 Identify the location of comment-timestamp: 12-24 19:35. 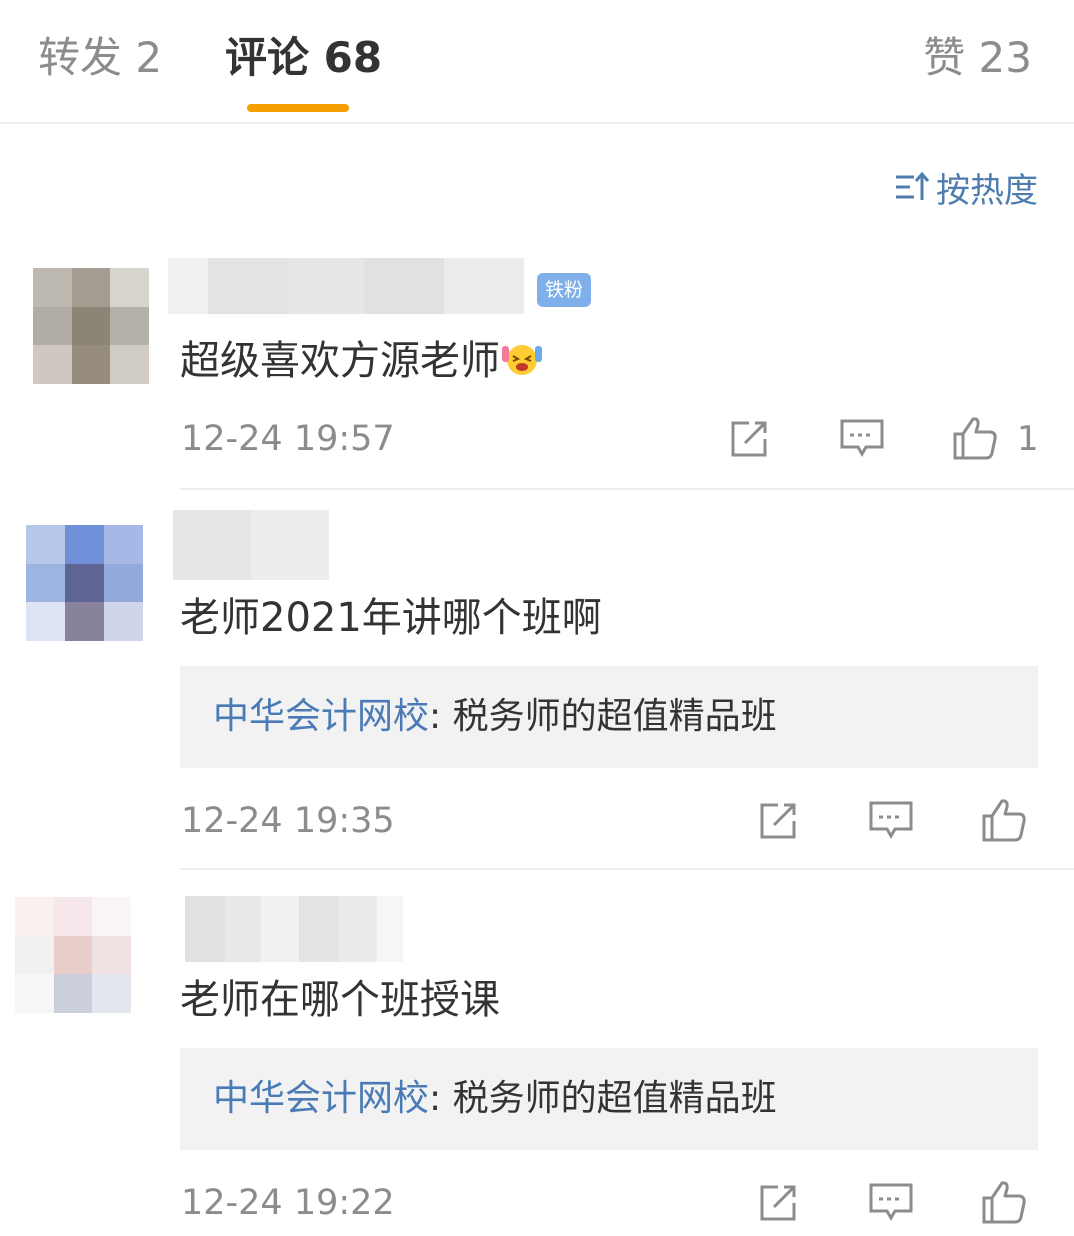
(288, 821).